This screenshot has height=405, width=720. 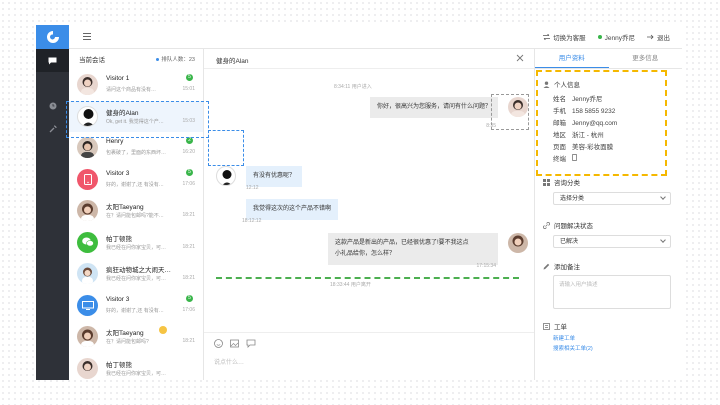 What do you see at coordinates (569, 242) in the screenshot?
I see `status-value: 已解决` at bounding box center [569, 242].